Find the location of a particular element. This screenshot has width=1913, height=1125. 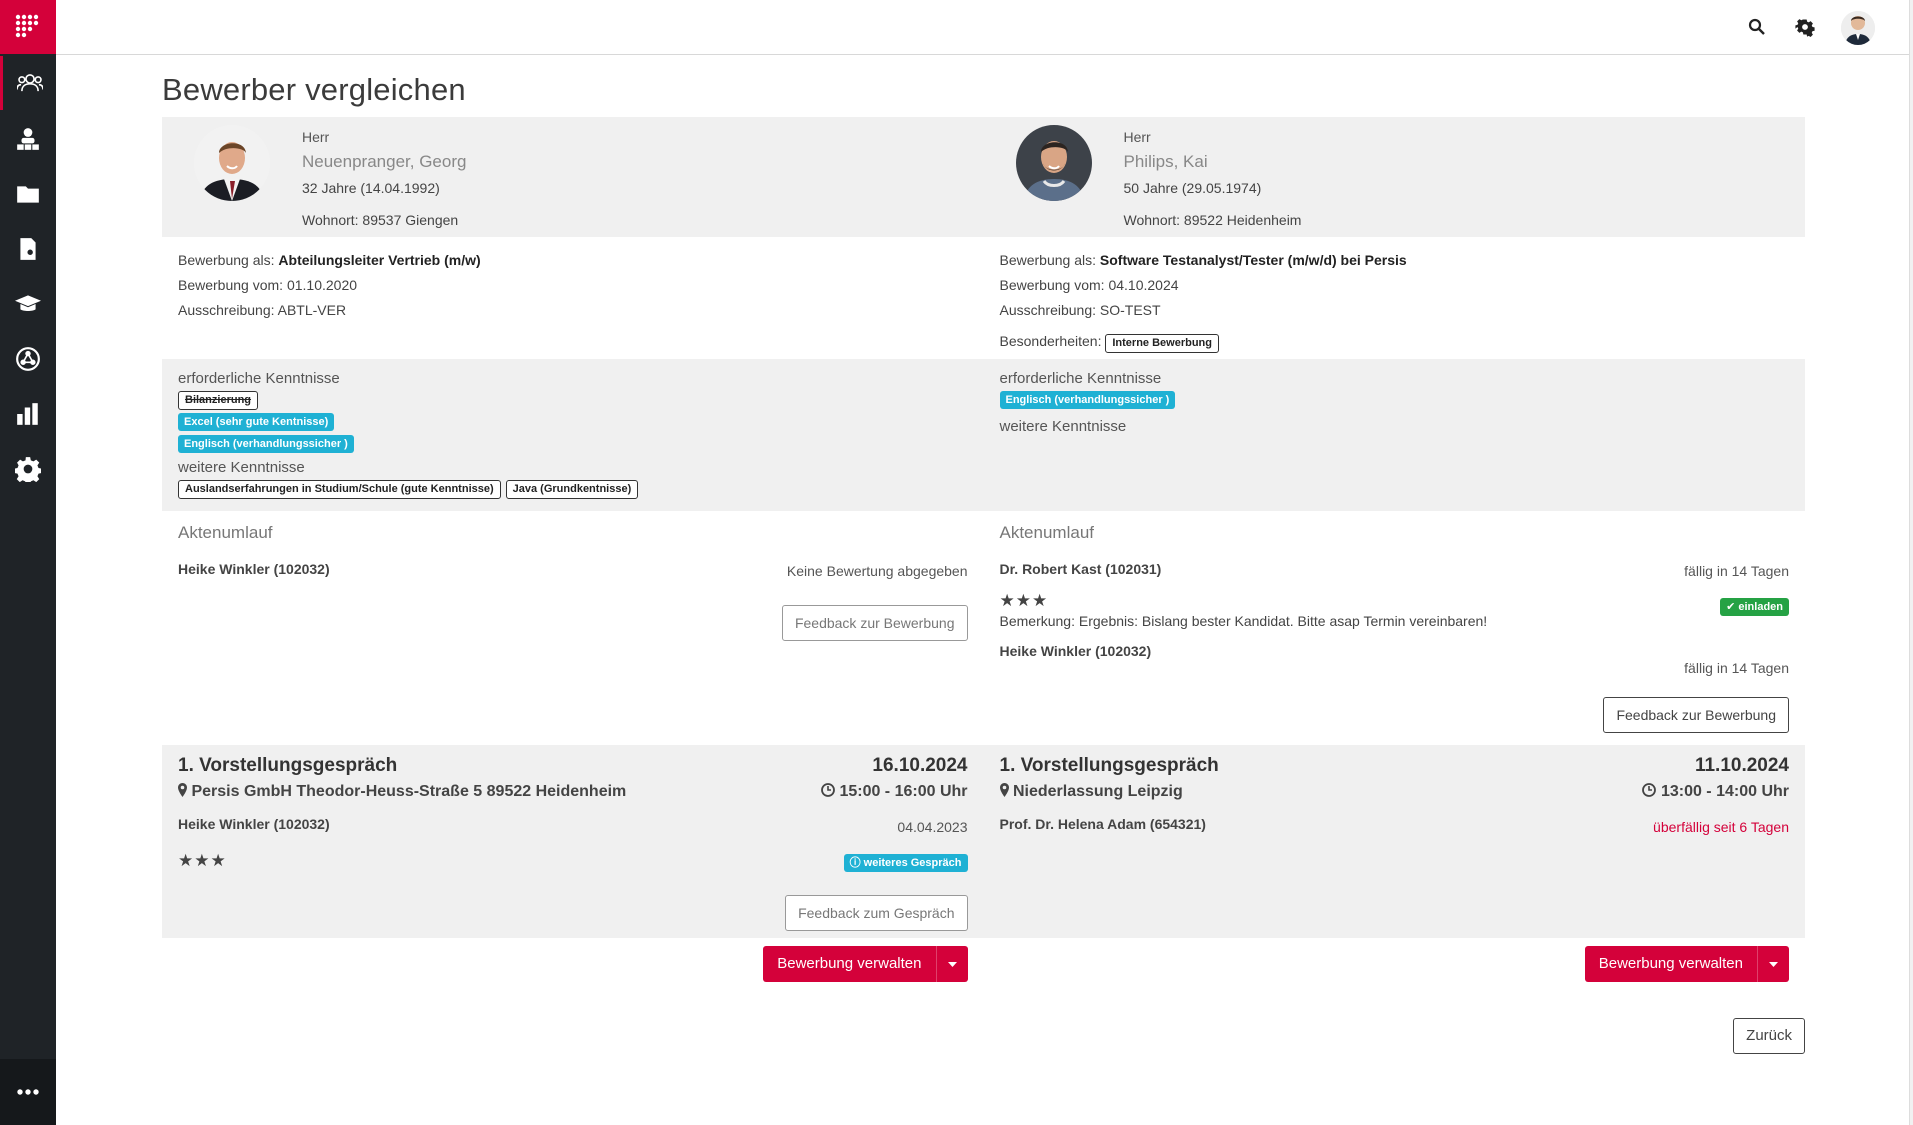

further-talk-badge-label: weiteres Gespräch is located at coordinates (912, 863).